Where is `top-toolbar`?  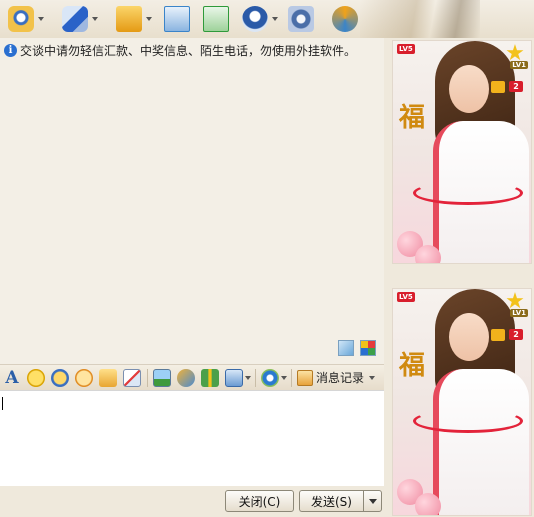
top-toolbar is located at coordinates (267, 19).